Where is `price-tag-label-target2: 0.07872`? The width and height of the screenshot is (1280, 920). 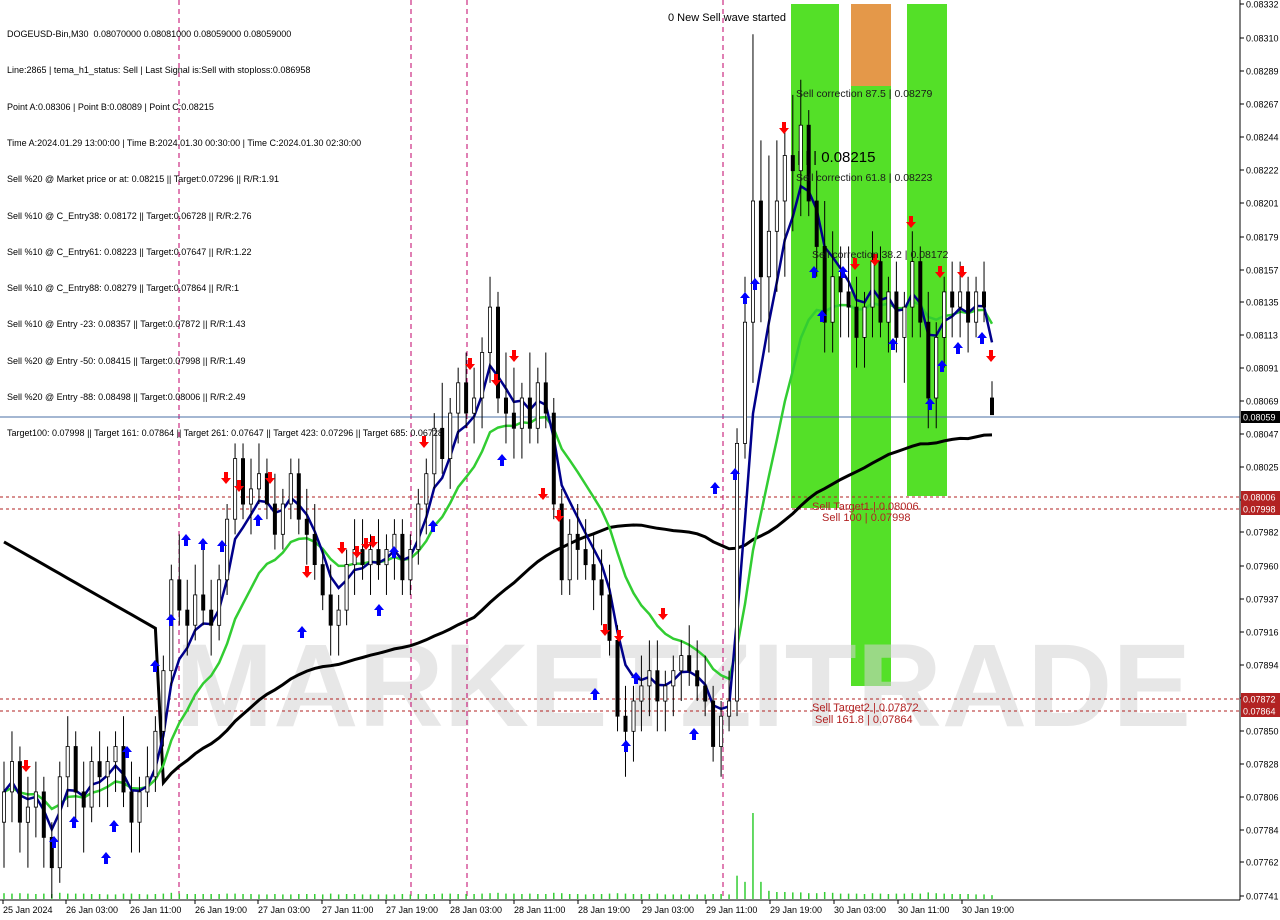
price-tag-label-target2: 0.07872 is located at coordinates (1259, 700).